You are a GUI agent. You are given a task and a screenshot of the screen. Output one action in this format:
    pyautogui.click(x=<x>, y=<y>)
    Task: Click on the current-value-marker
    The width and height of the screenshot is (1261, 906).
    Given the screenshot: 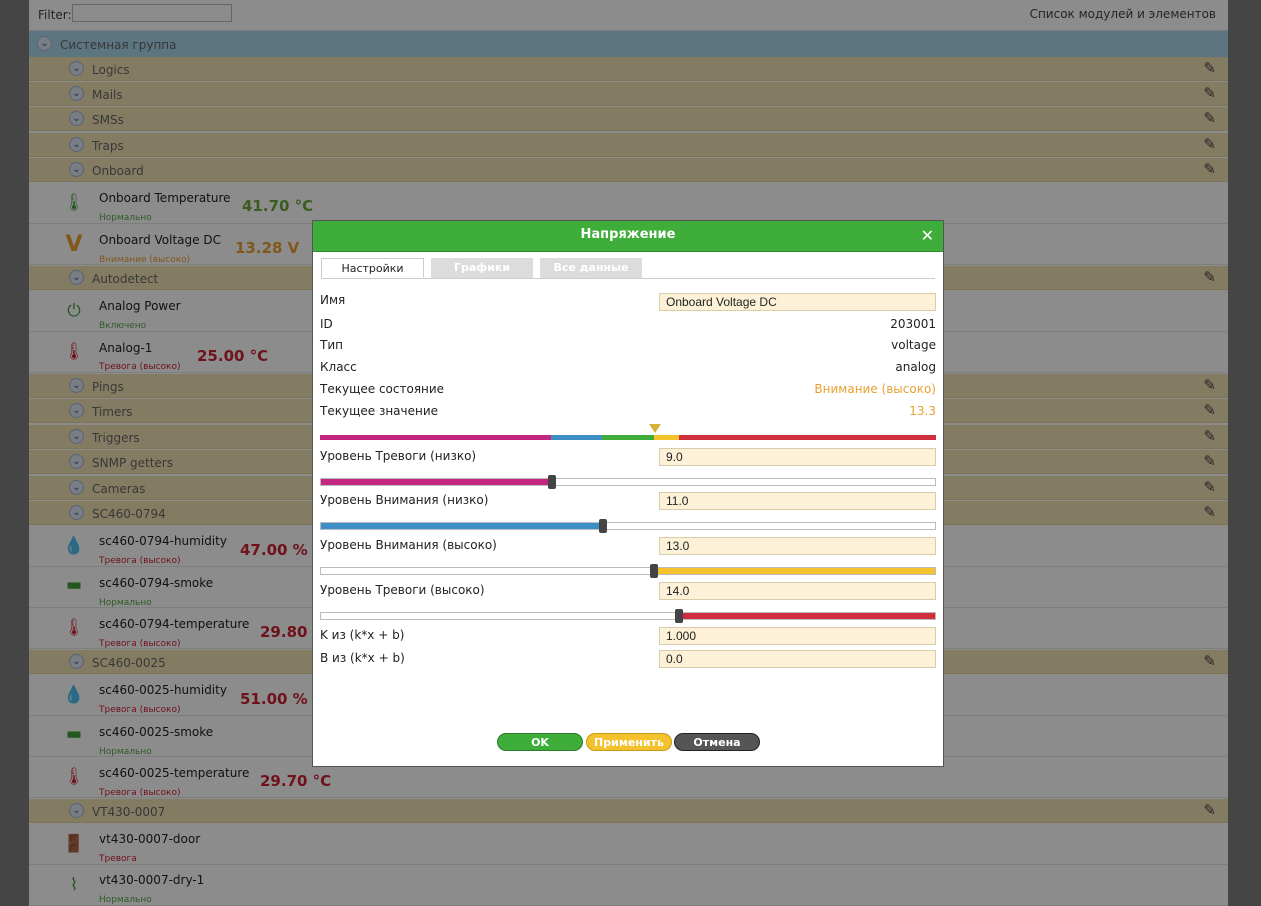 What is the action you would take?
    pyautogui.click(x=655, y=428)
    